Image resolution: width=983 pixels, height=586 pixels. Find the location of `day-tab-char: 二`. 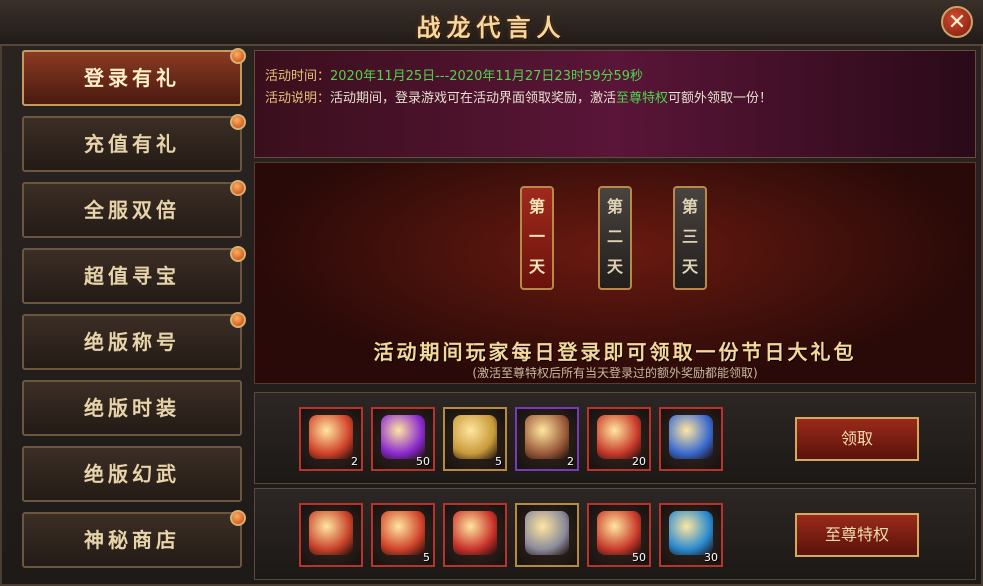

day-tab-char: 二 is located at coordinates (614, 236).